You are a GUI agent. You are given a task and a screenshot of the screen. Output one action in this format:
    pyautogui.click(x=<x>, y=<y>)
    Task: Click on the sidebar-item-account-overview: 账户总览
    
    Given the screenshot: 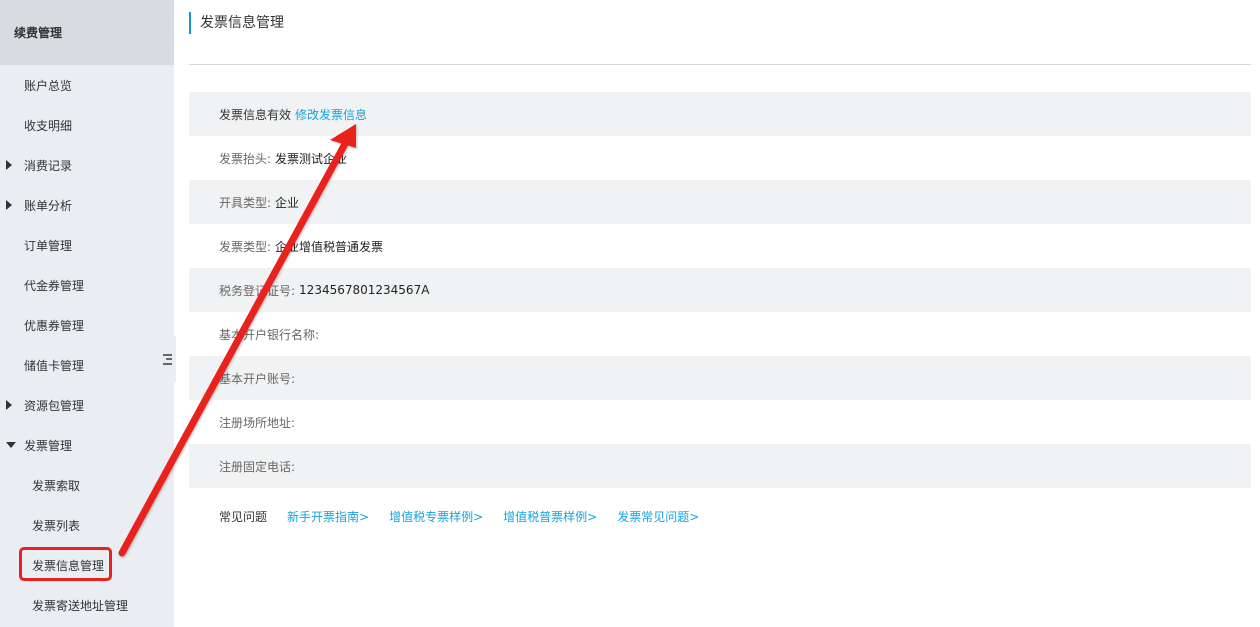 What is the action you would take?
    pyautogui.click(x=87, y=85)
    